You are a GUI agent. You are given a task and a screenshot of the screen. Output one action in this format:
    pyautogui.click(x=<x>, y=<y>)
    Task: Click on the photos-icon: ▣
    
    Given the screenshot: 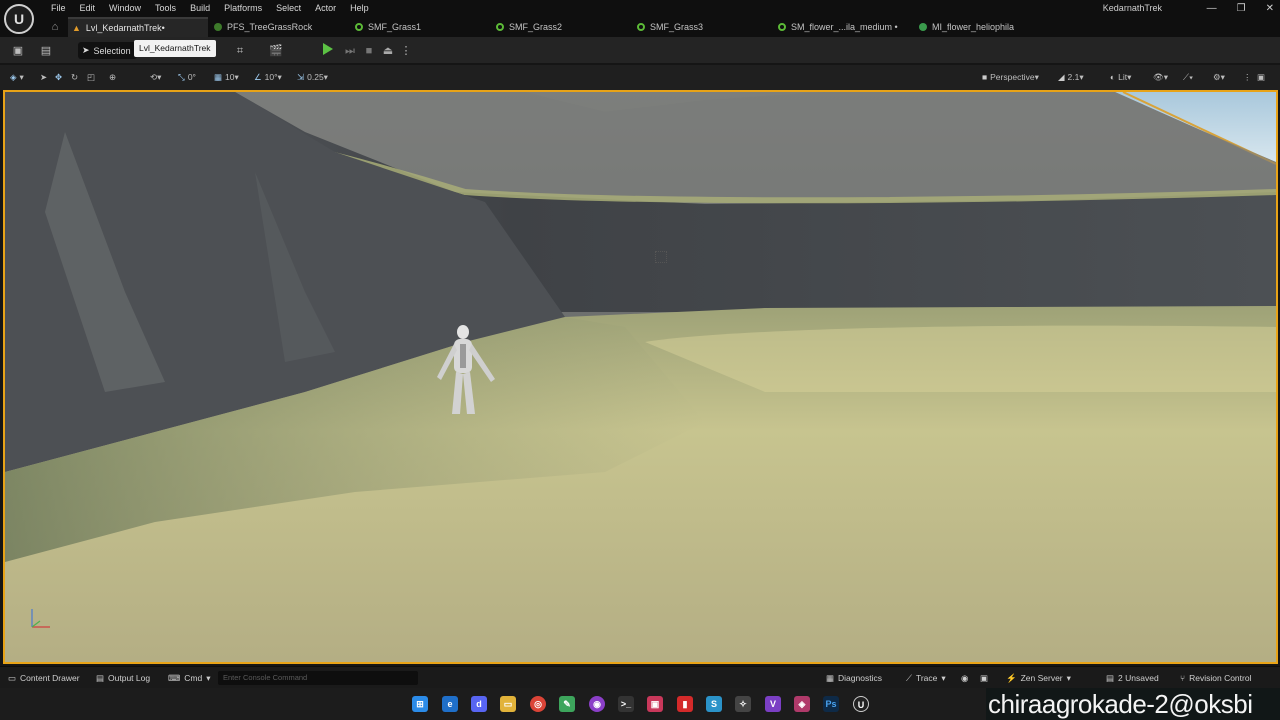 What is the action you would take?
    pyautogui.click(x=655, y=704)
    